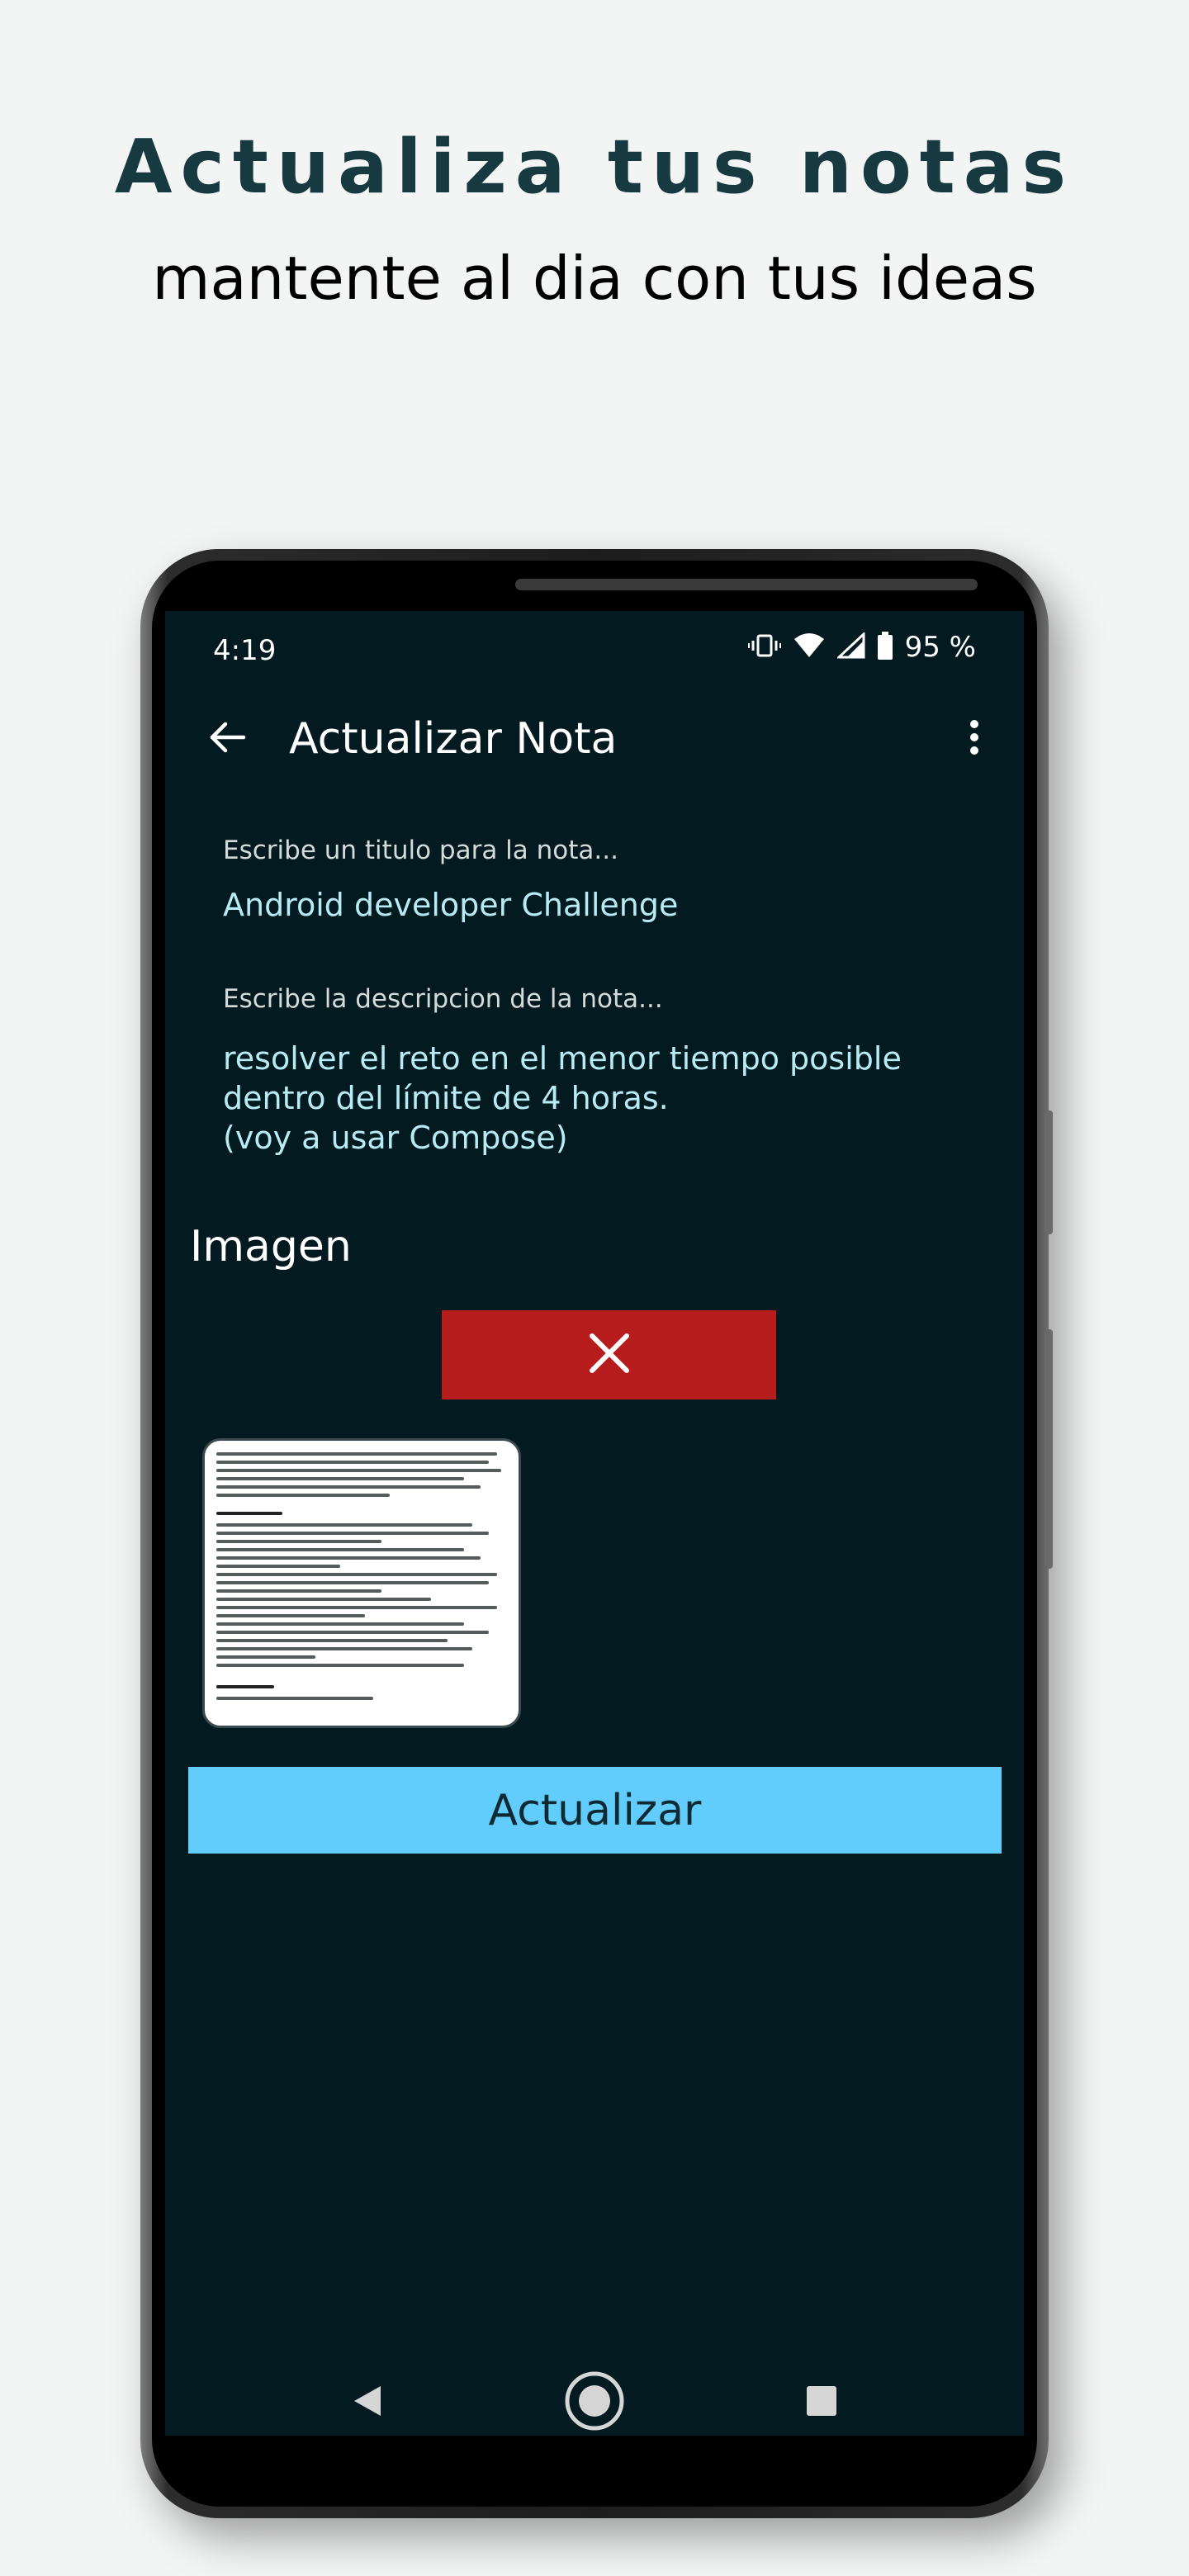  I want to click on back-button, so click(227, 739).